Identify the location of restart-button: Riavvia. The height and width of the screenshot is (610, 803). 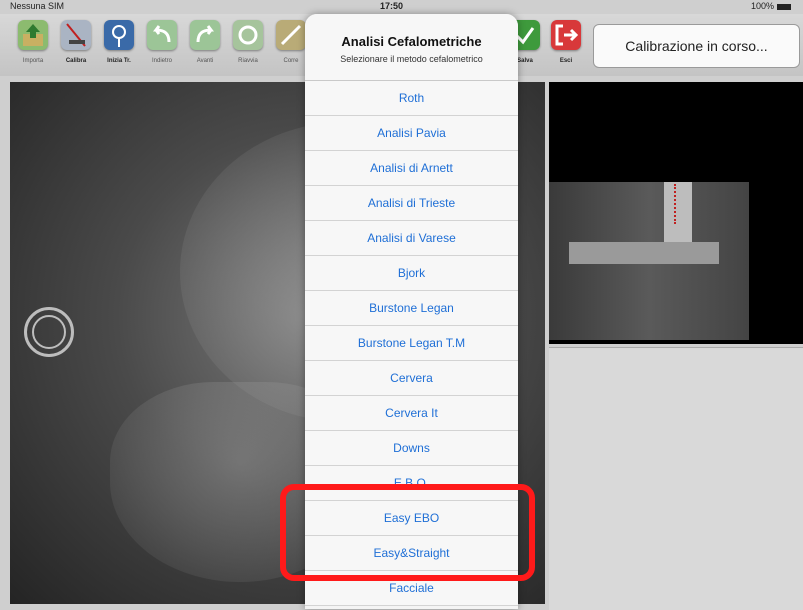
(248, 47).